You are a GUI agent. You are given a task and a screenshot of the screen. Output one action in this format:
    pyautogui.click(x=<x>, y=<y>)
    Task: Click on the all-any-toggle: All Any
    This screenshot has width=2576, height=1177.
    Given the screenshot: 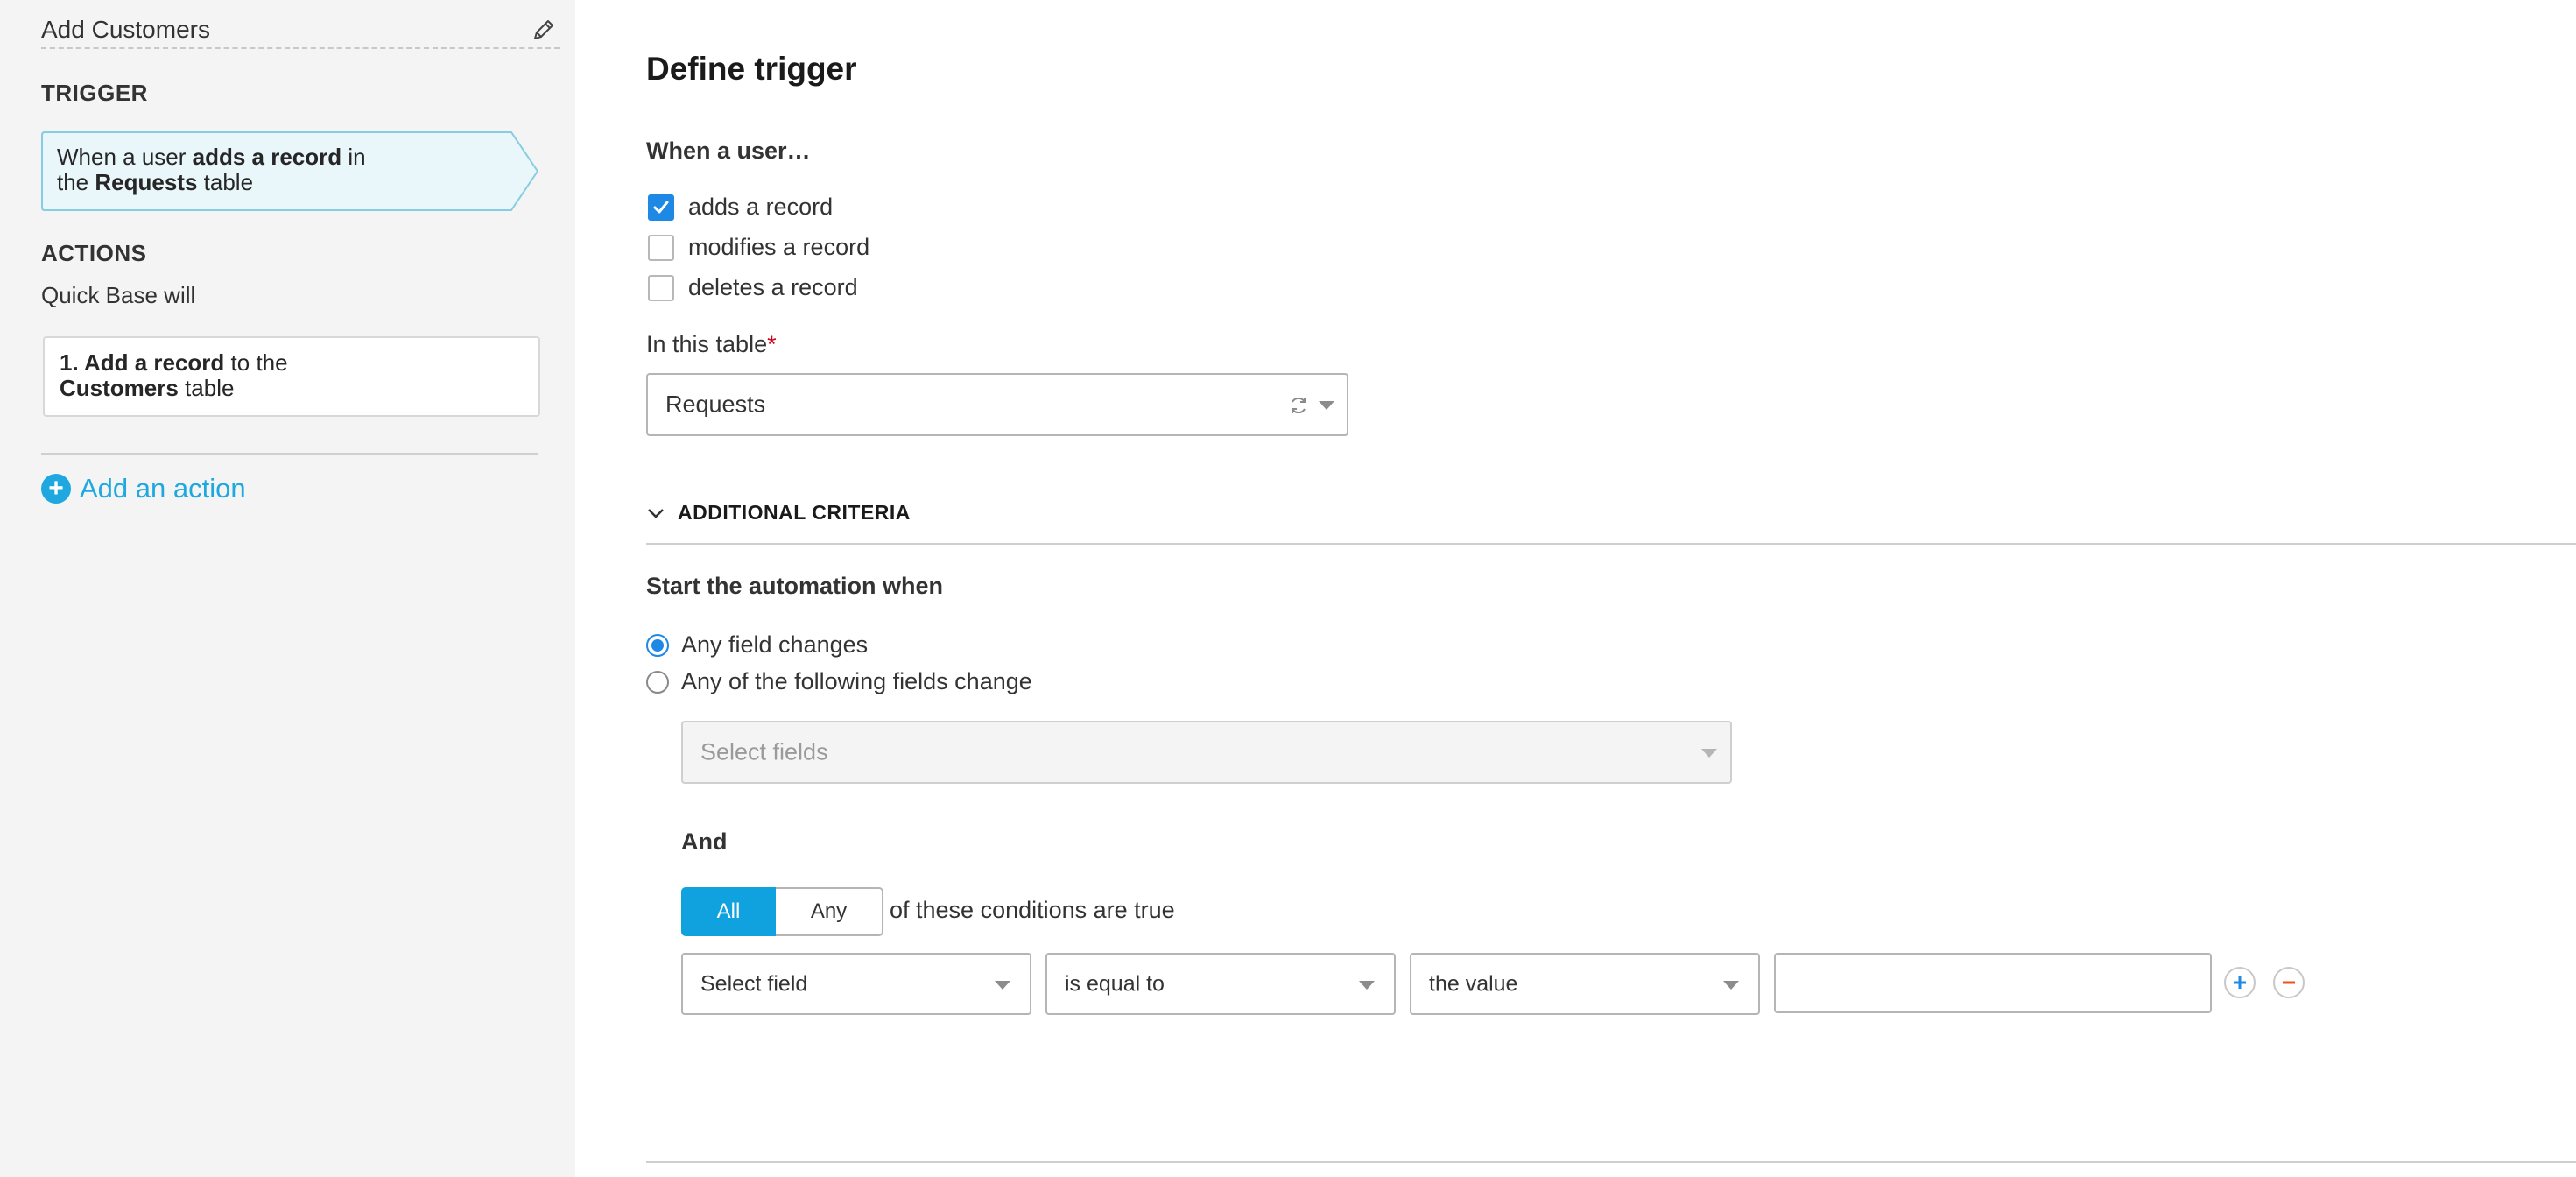 What is the action you would take?
    pyautogui.click(x=782, y=911)
    